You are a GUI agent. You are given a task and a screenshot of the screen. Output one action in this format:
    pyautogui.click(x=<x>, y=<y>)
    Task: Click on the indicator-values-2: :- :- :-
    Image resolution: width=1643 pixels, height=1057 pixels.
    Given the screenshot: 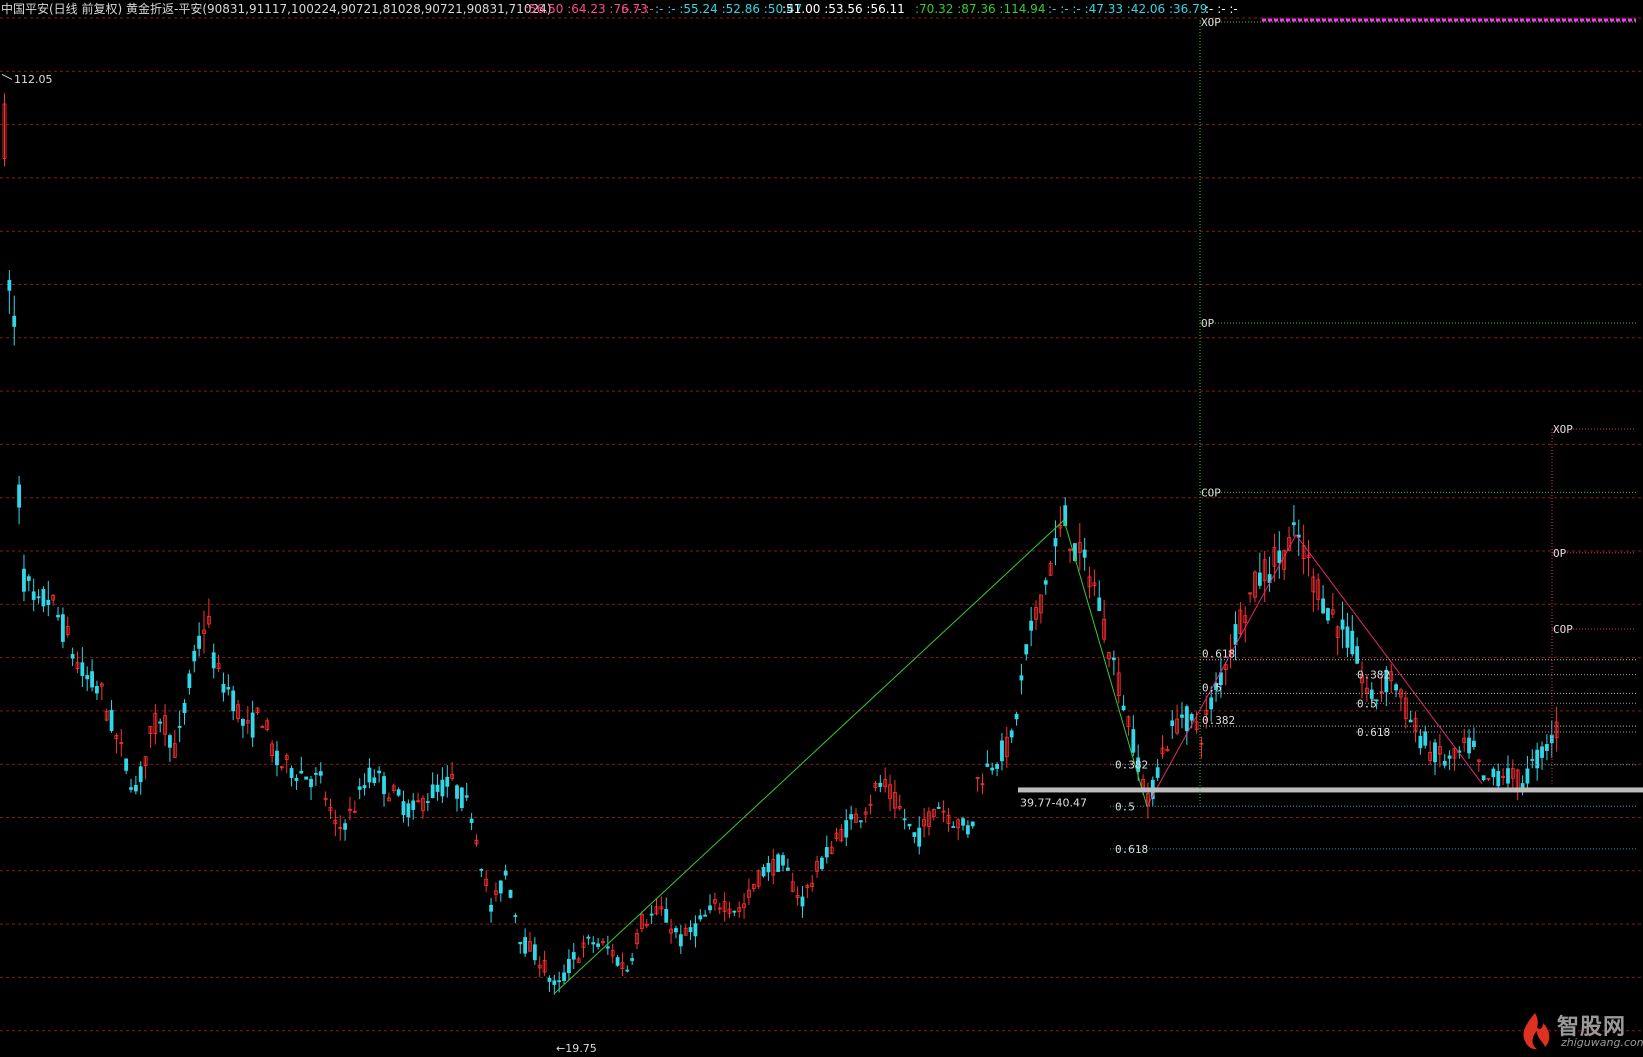 What is the action you would take?
    pyautogui.click(x=637, y=9)
    